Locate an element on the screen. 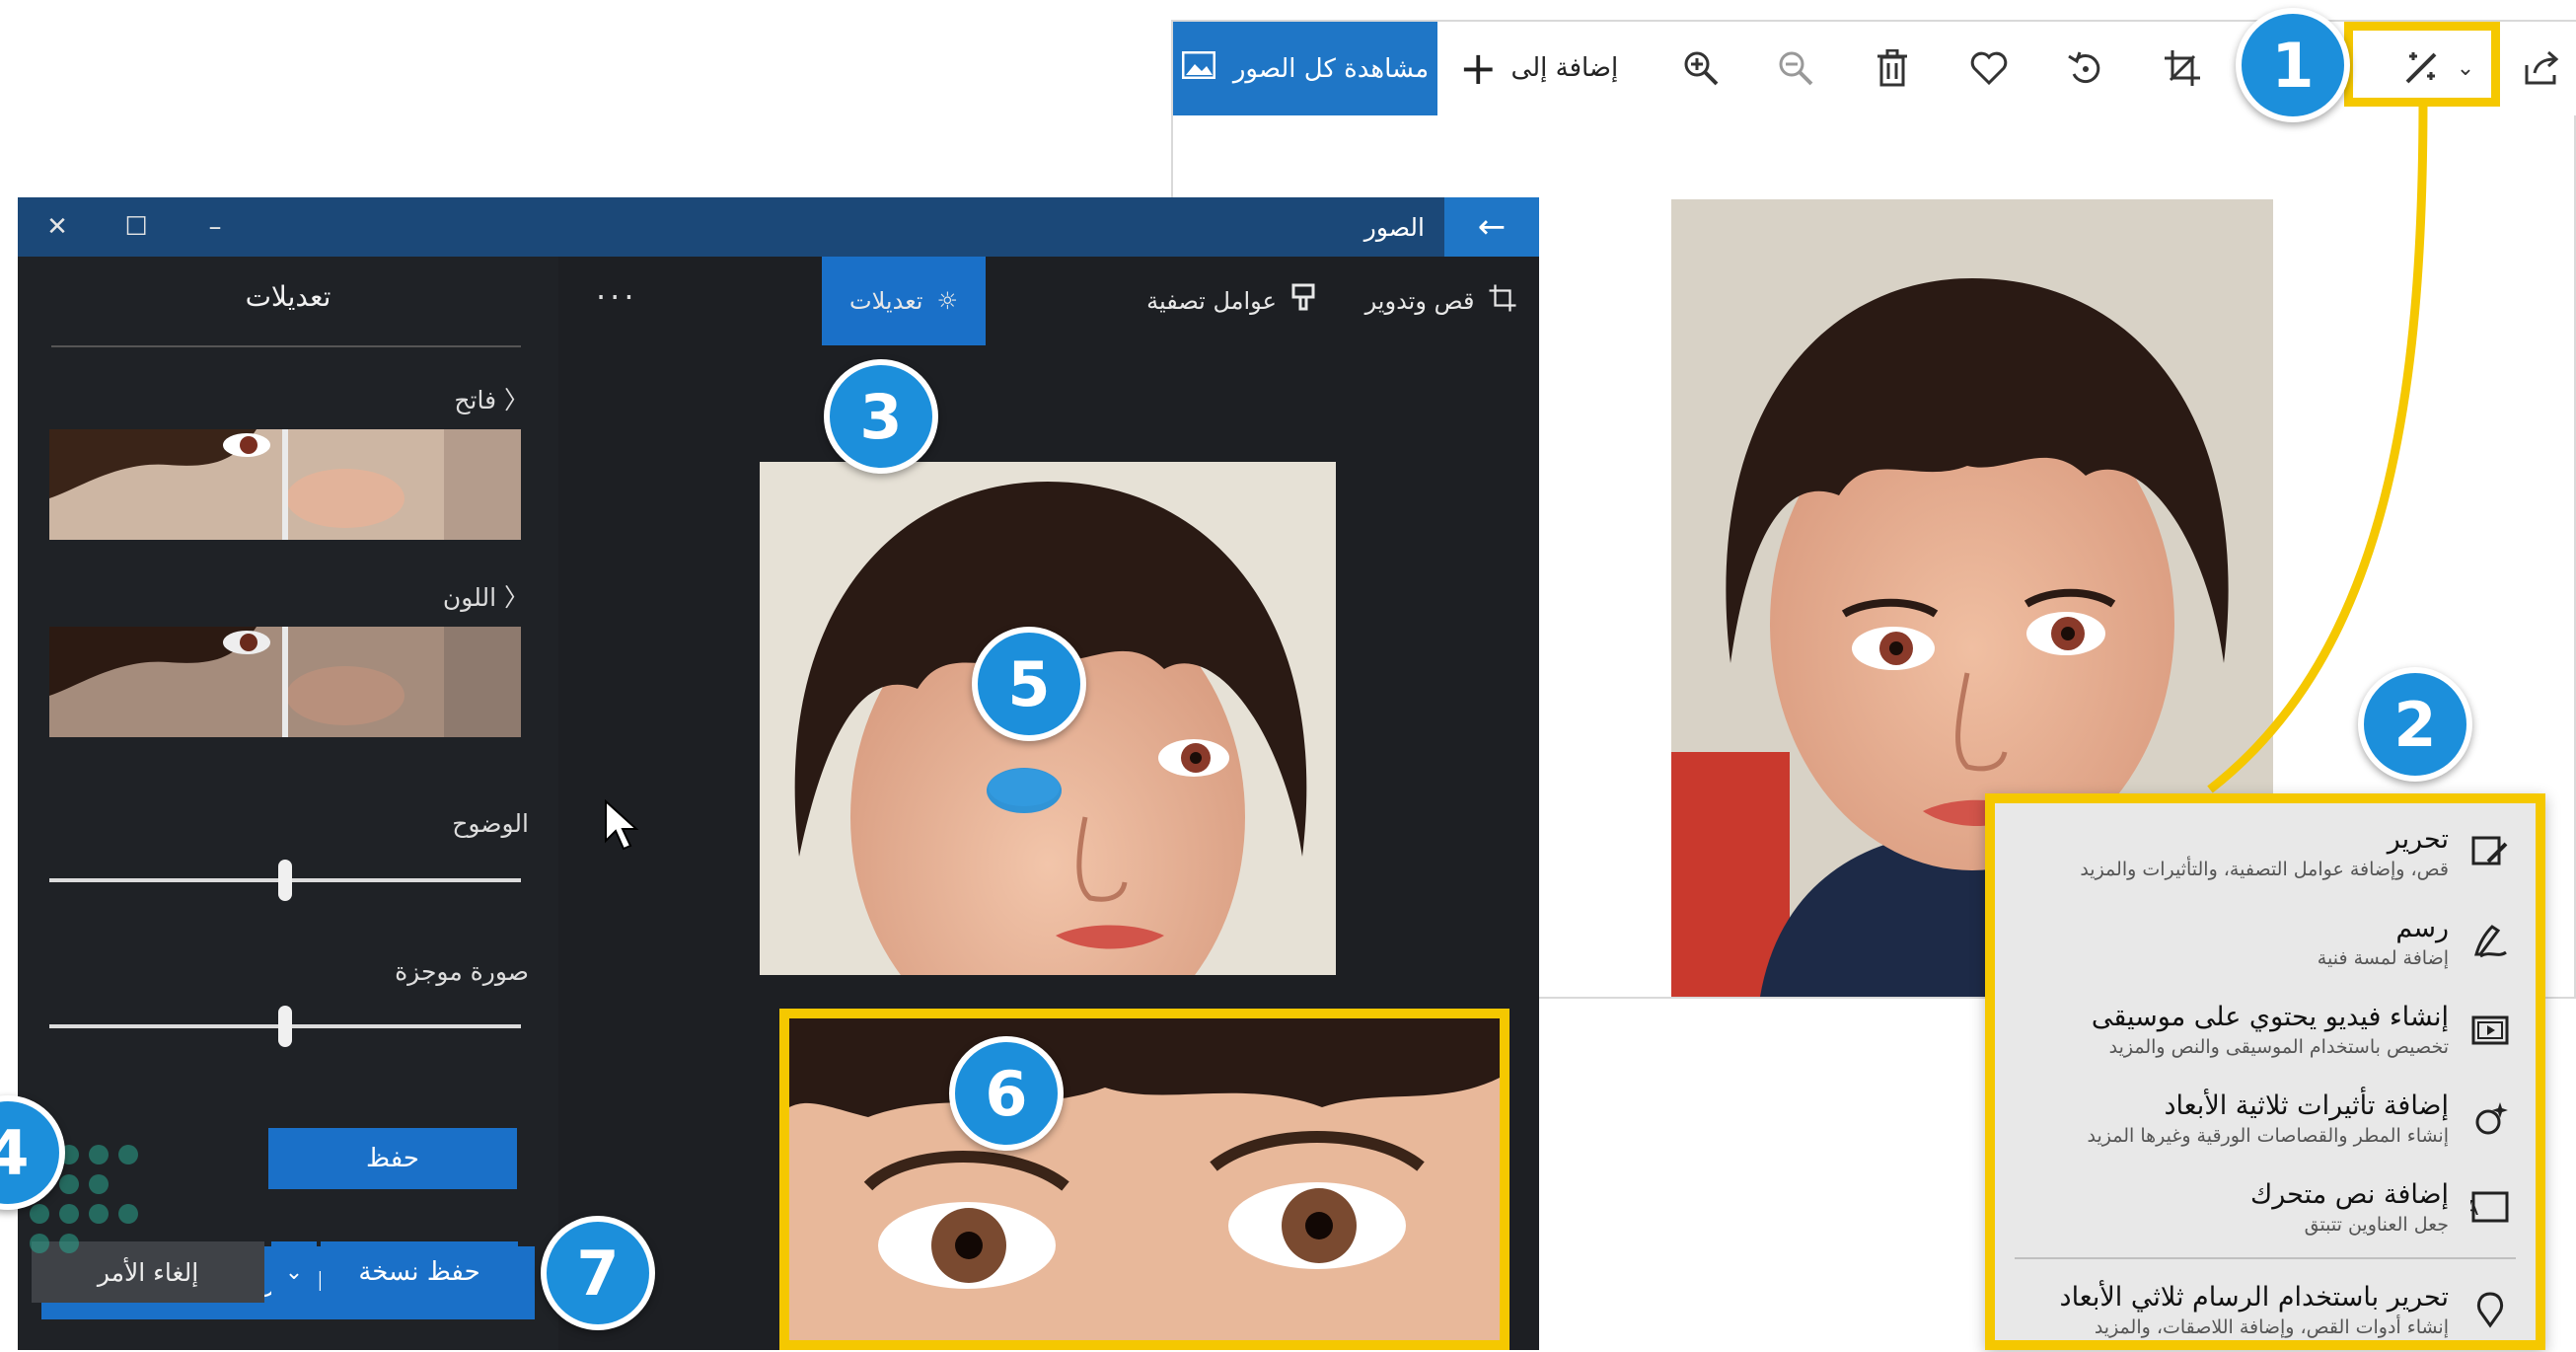  section-light-label: فاتح is located at coordinates (475, 400).